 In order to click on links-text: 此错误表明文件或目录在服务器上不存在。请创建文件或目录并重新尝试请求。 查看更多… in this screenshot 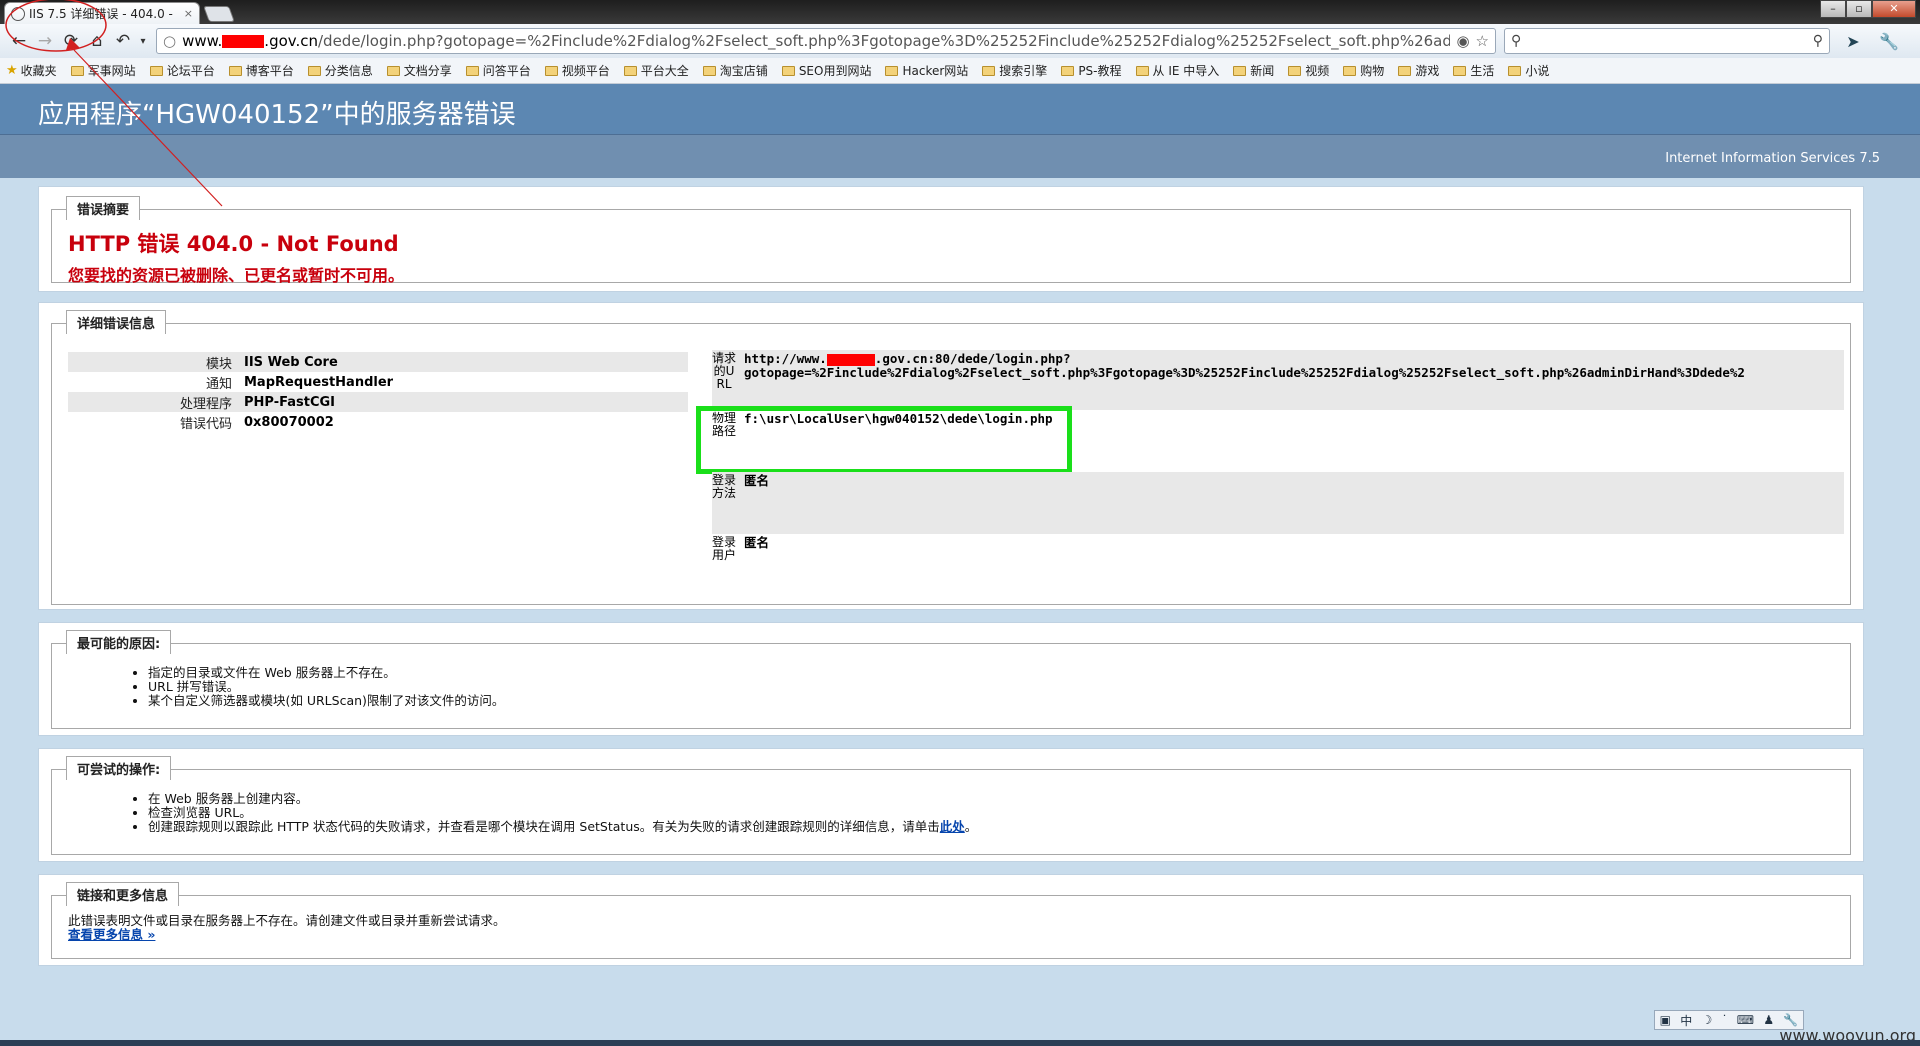, I will do `click(287, 927)`.